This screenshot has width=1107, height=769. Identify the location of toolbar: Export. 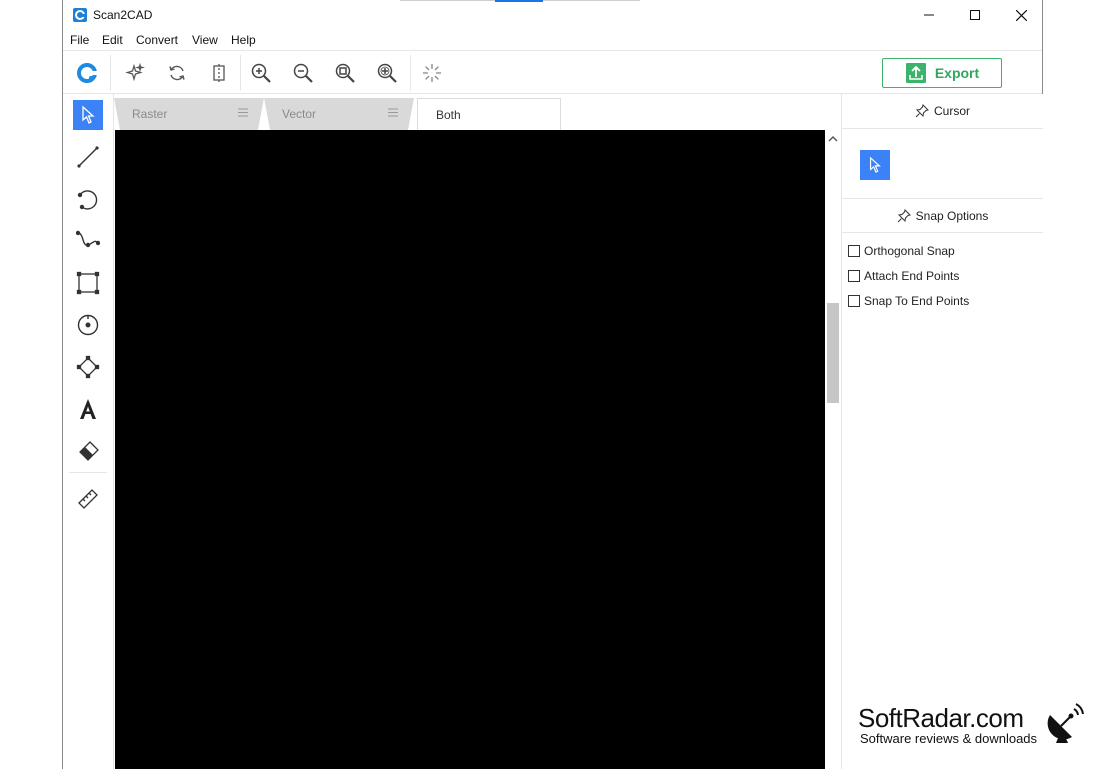
(552, 72).